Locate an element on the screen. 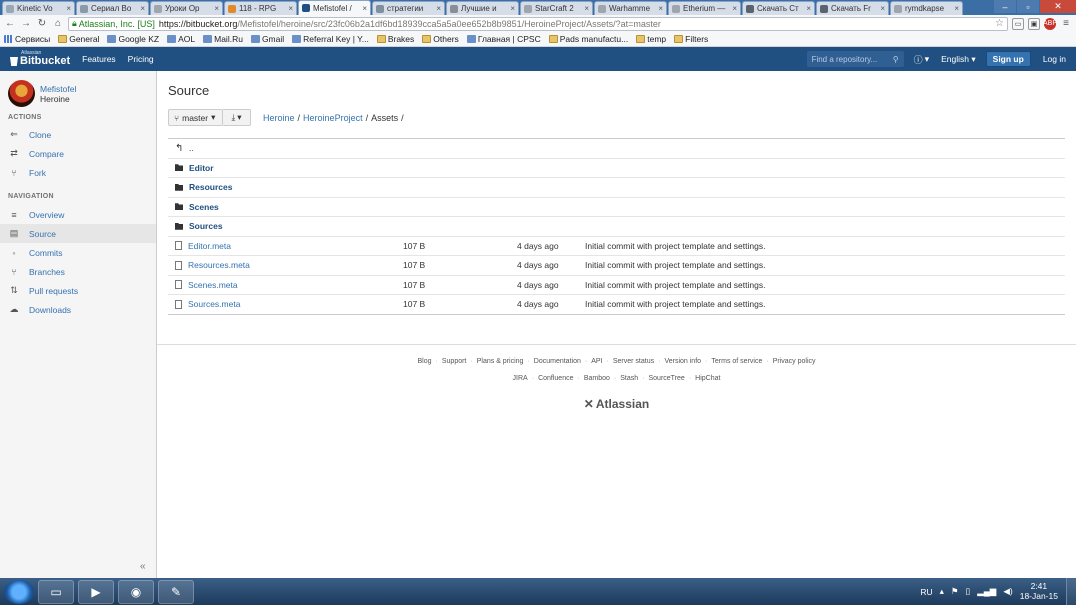  footer-link: Documentation is located at coordinates (557, 361).